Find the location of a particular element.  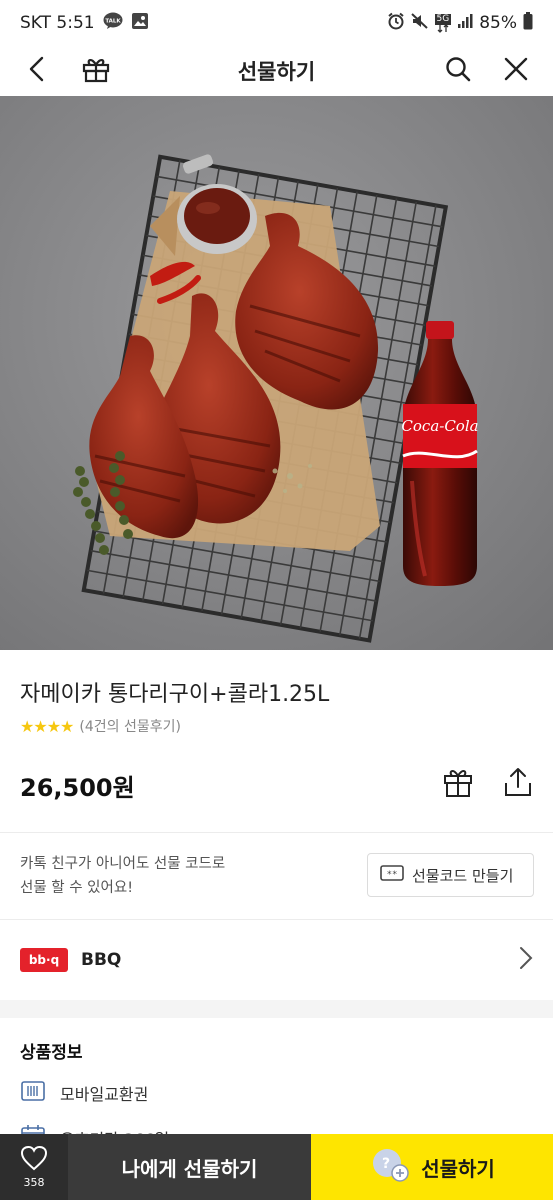

rating-stars: ★★★★ is located at coordinates (47, 726).